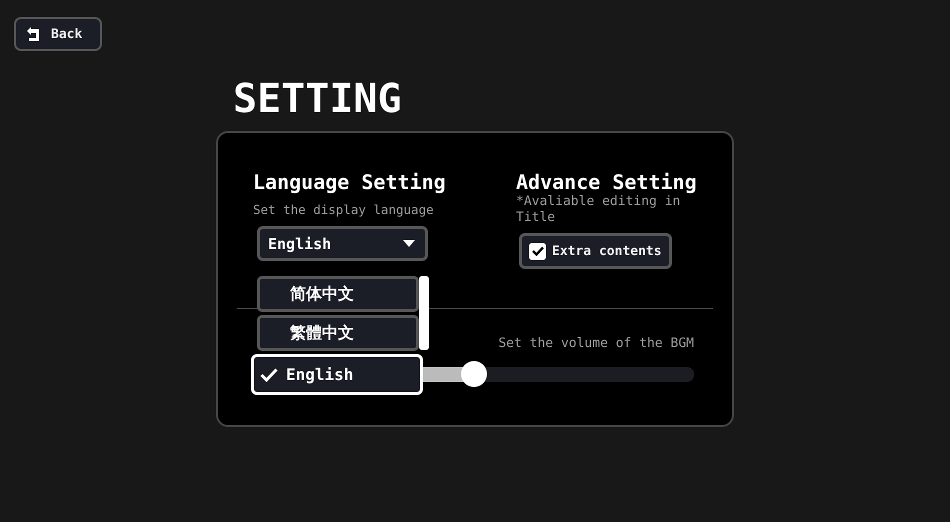 The width and height of the screenshot is (950, 522). What do you see at coordinates (424, 313) in the screenshot?
I see `scrollbar` at bounding box center [424, 313].